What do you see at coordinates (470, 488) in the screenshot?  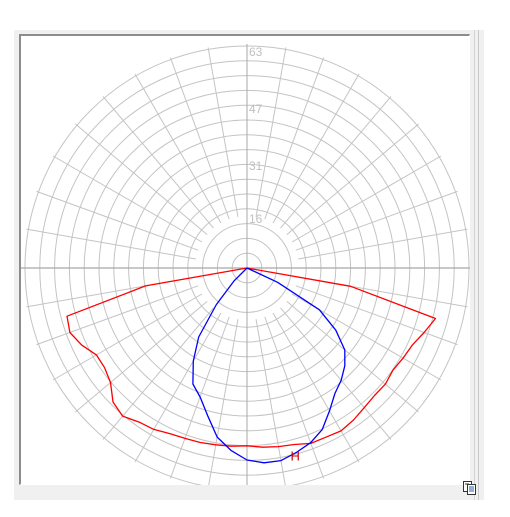 I see `copy-icon` at bounding box center [470, 488].